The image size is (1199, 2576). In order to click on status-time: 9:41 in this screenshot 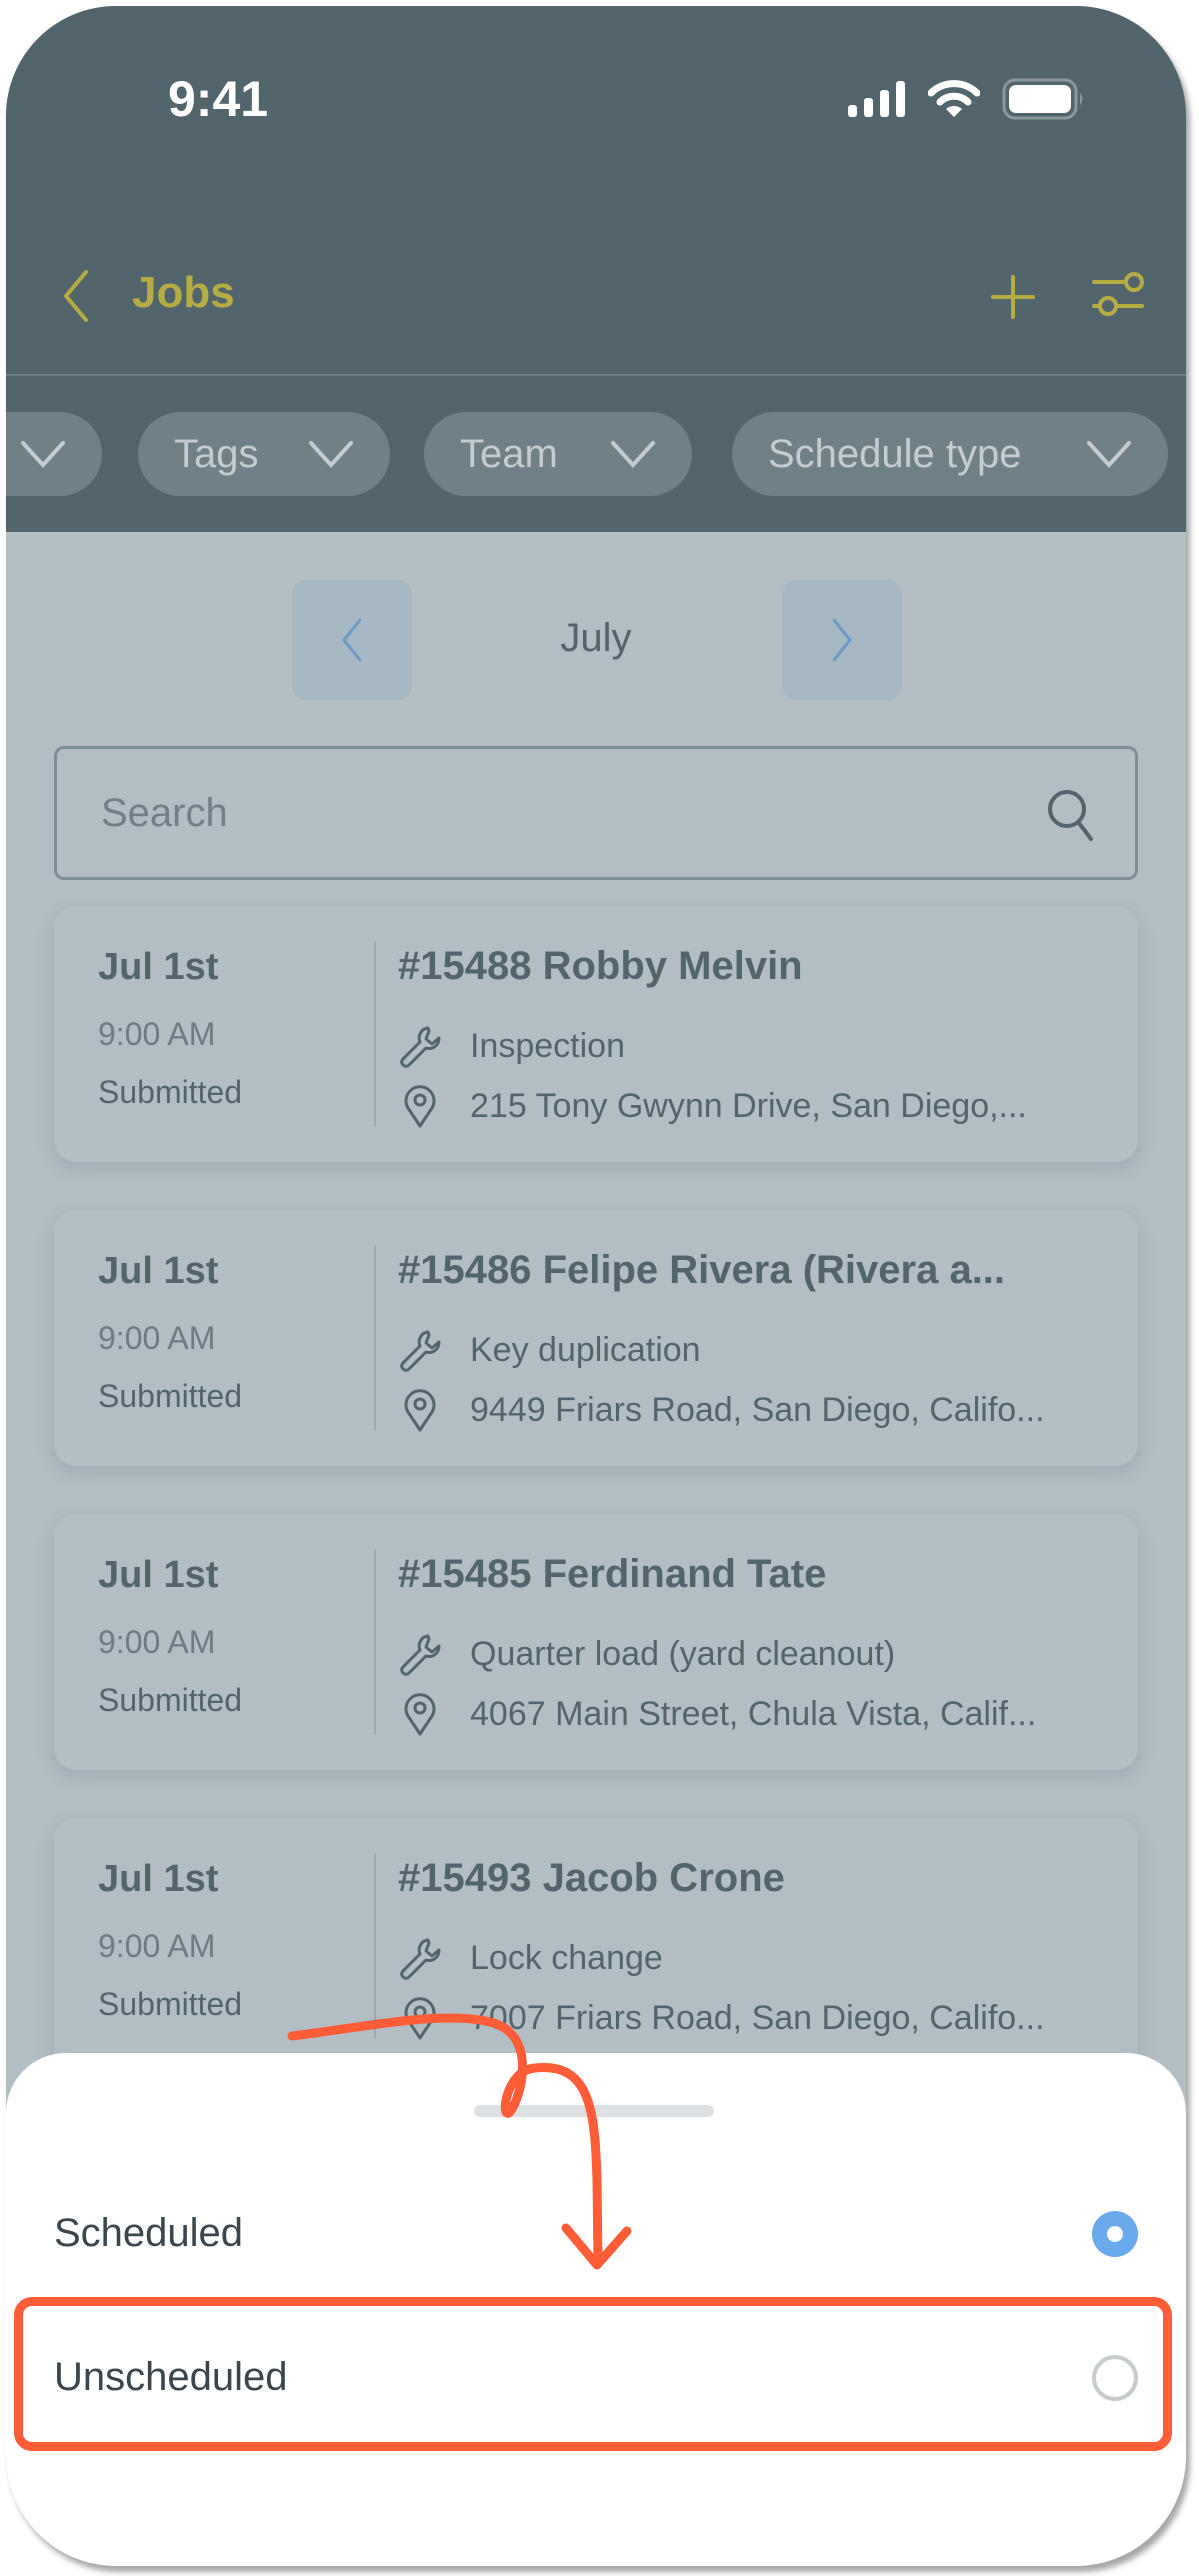, I will do `click(218, 99)`.